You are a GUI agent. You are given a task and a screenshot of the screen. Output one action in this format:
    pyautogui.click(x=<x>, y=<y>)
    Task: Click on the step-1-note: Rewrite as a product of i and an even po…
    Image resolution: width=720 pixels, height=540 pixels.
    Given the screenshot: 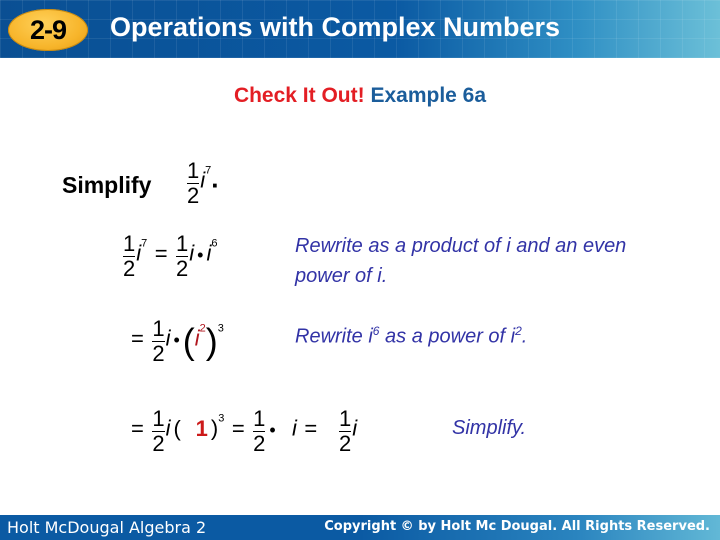 What is the action you would take?
    pyautogui.click(x=461, y=261)
    